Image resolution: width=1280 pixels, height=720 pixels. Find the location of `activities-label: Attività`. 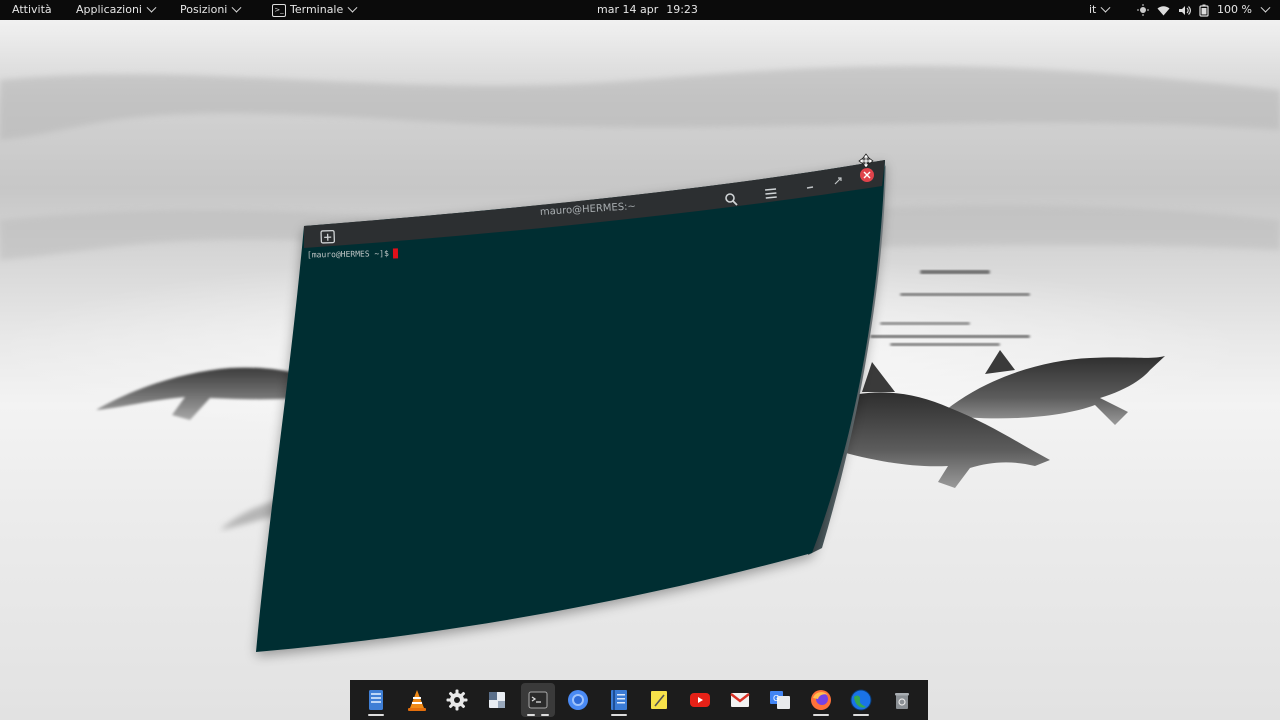

activities-label: Attività is located at coordinates (32, 9).